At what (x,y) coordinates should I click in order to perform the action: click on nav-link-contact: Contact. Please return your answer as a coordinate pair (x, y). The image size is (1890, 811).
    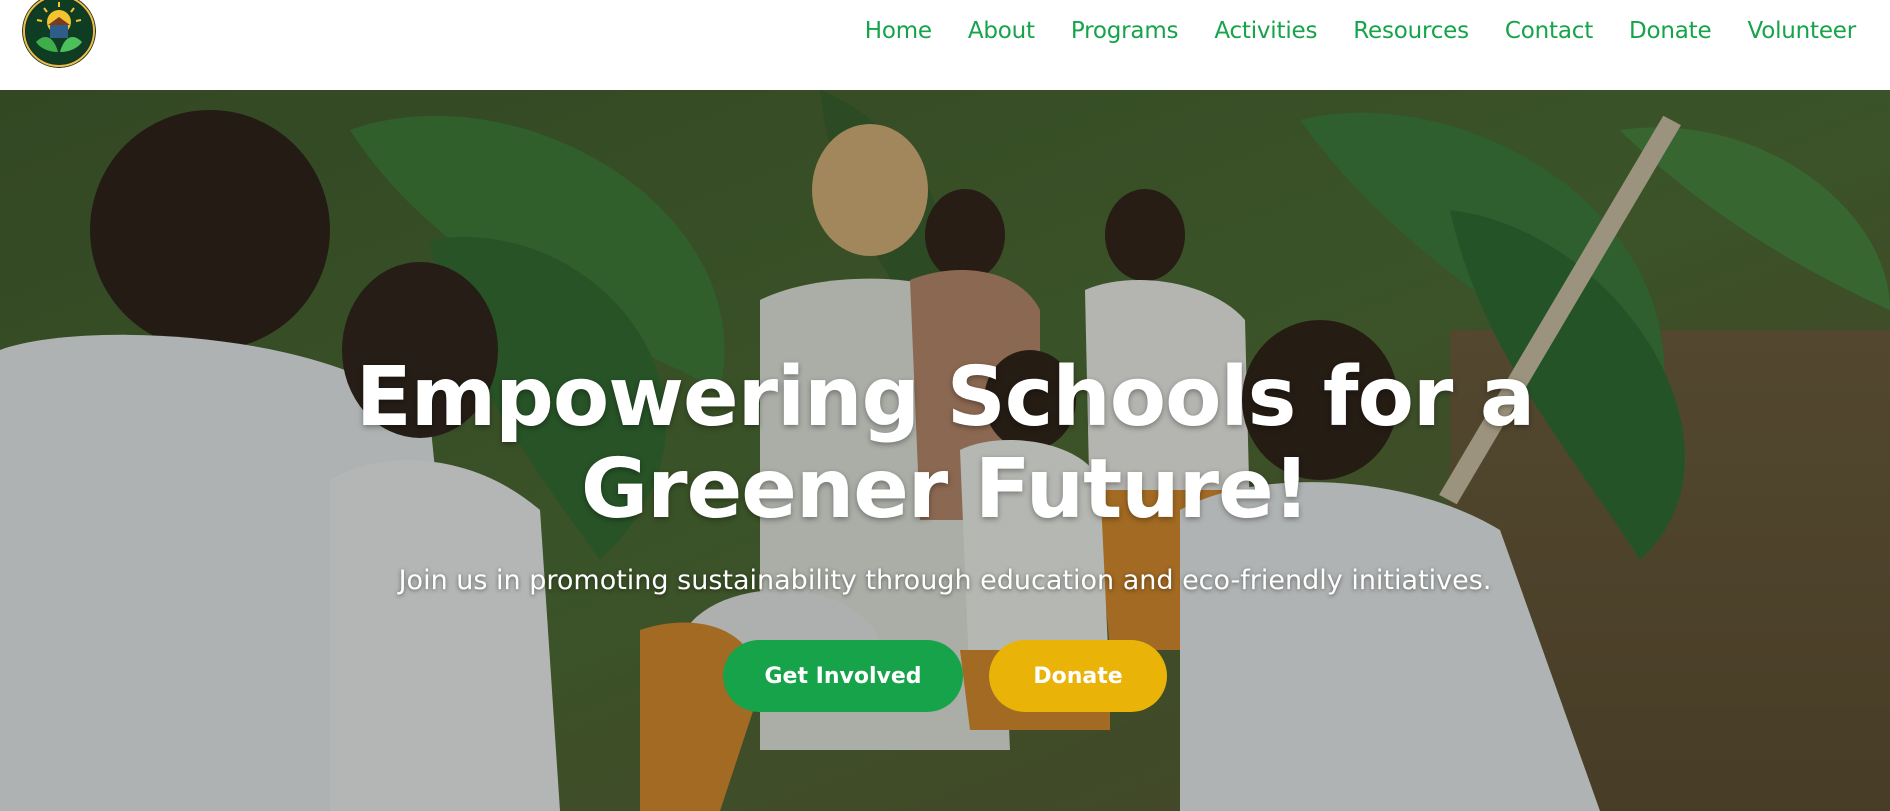
    Looking at the image, I should click on (1549, 31).